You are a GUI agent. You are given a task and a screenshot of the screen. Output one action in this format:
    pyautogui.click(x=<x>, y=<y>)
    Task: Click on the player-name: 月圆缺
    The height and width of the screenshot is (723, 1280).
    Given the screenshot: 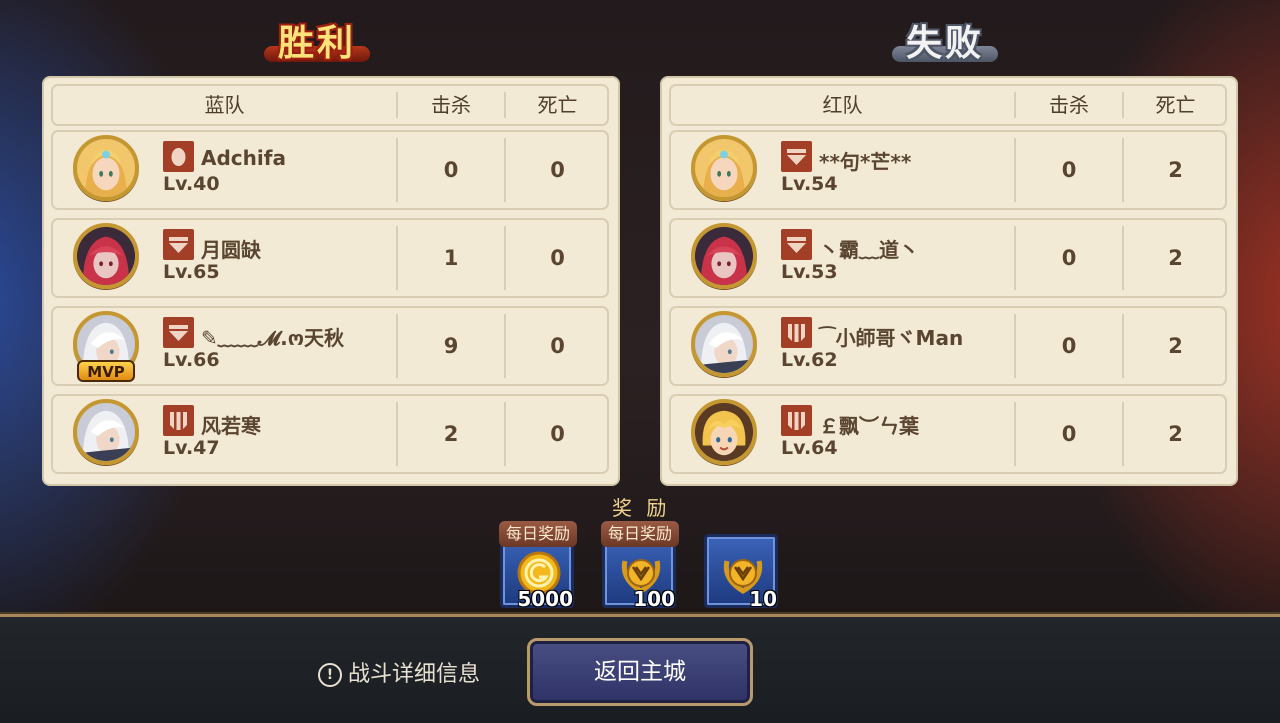 What is the action you would take?
    pyautogui.click(x=231, y=250)
    